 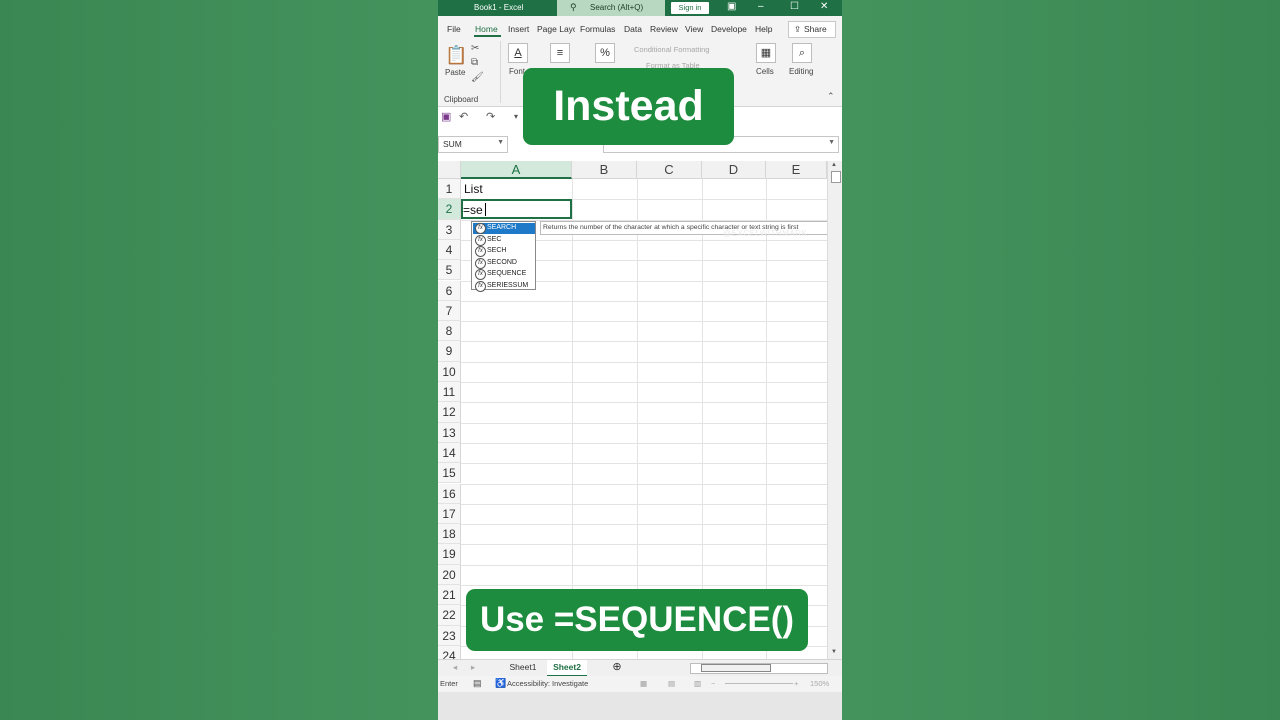 What do you see at coordinates (449, 493) in the screenshot?
I see `row-header: 16` at bounding box center [449, 493].